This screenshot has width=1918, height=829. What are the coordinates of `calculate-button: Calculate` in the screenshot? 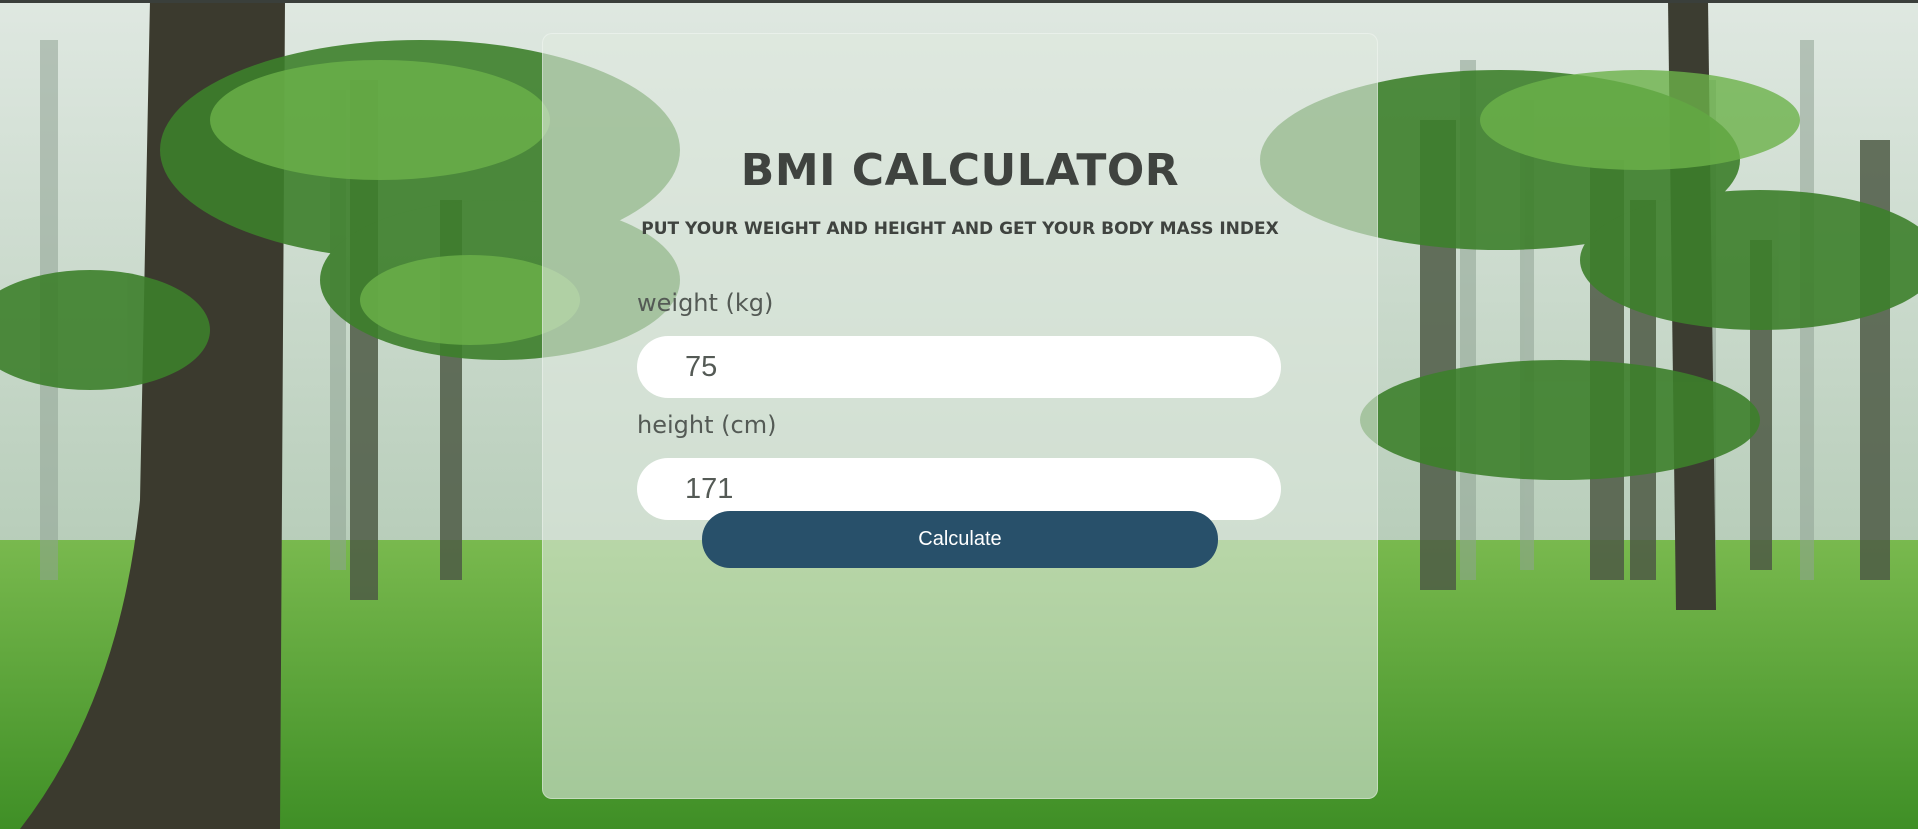 It's located at (960, 539).